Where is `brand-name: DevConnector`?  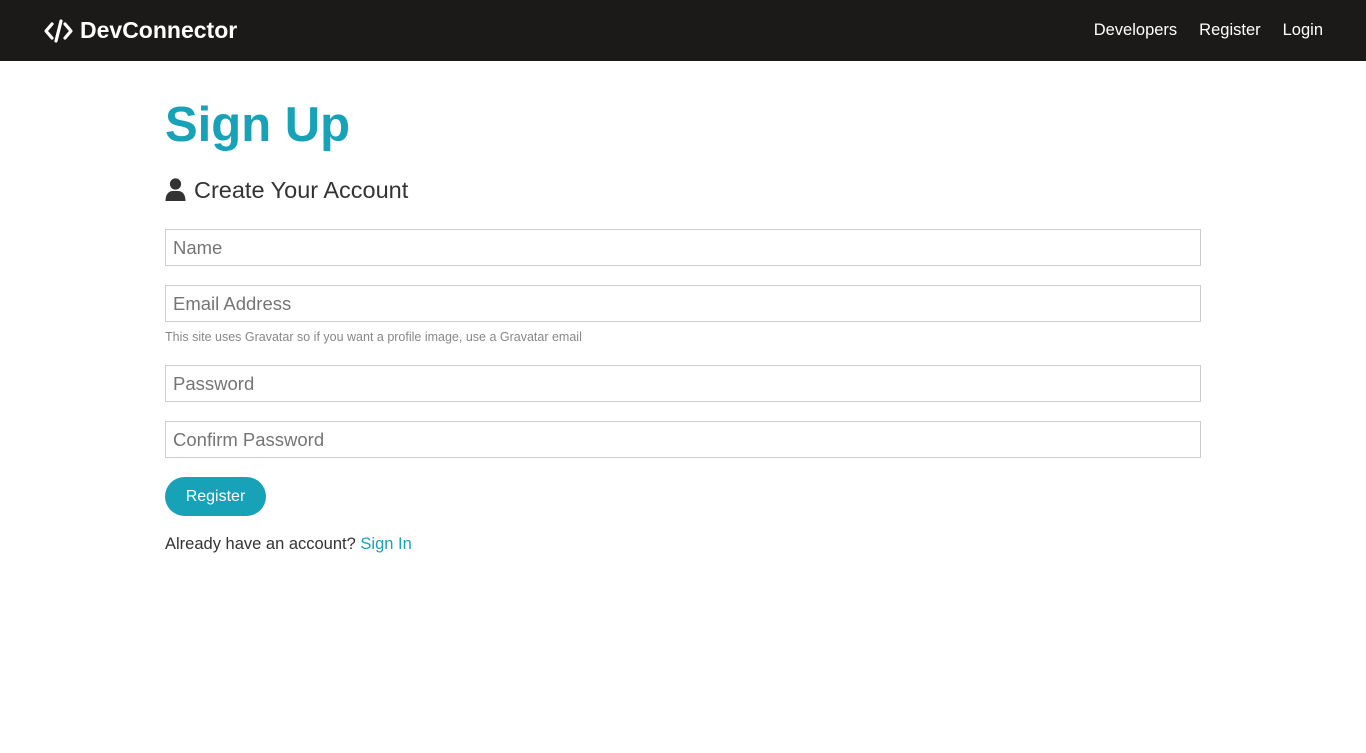 brand-name: DevConnector is located at coordinates (159, 30).